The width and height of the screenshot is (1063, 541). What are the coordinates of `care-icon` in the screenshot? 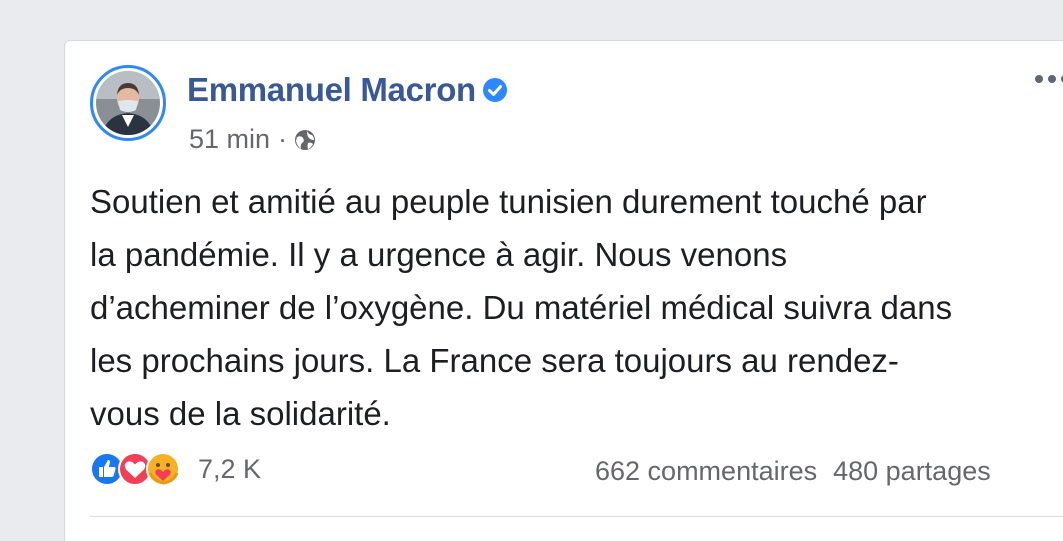 It's located at (163, 469).